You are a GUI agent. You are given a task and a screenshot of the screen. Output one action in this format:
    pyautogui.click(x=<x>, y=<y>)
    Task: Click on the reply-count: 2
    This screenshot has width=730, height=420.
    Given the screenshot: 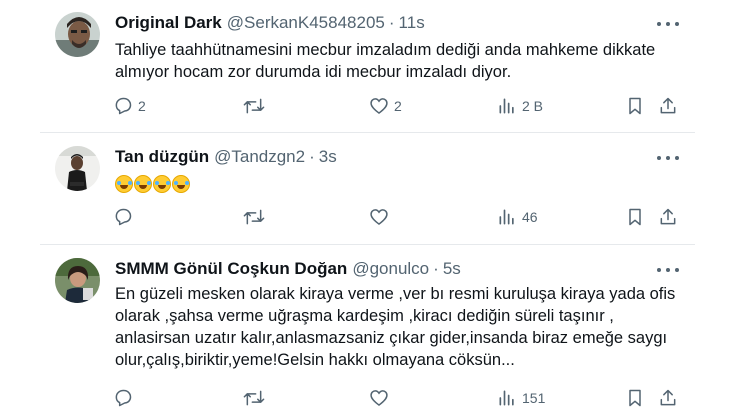 What is the action you would take?
    pyautogui.click(x=142, y=106)
    